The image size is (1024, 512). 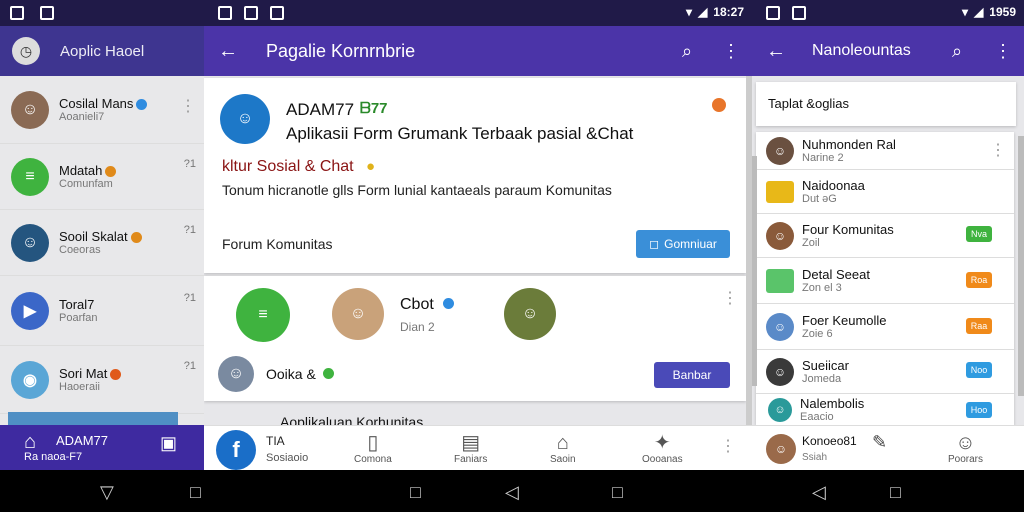 What do you see at coordinates (371, 166) in the screenshot?
I see `emoji-icon: ●` at bounding box center [371, 166].